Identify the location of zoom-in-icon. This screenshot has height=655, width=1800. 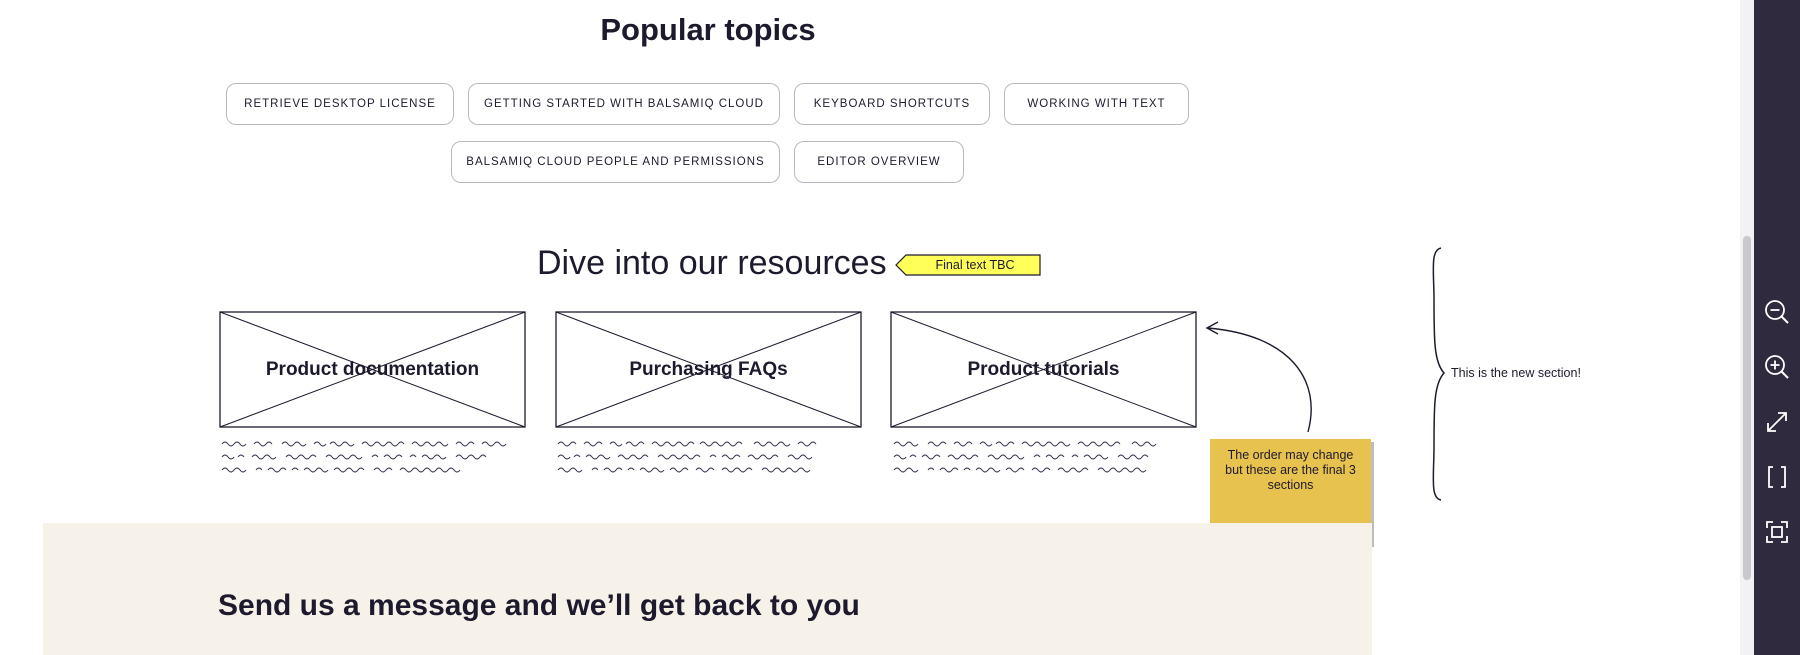
(1777, 367).